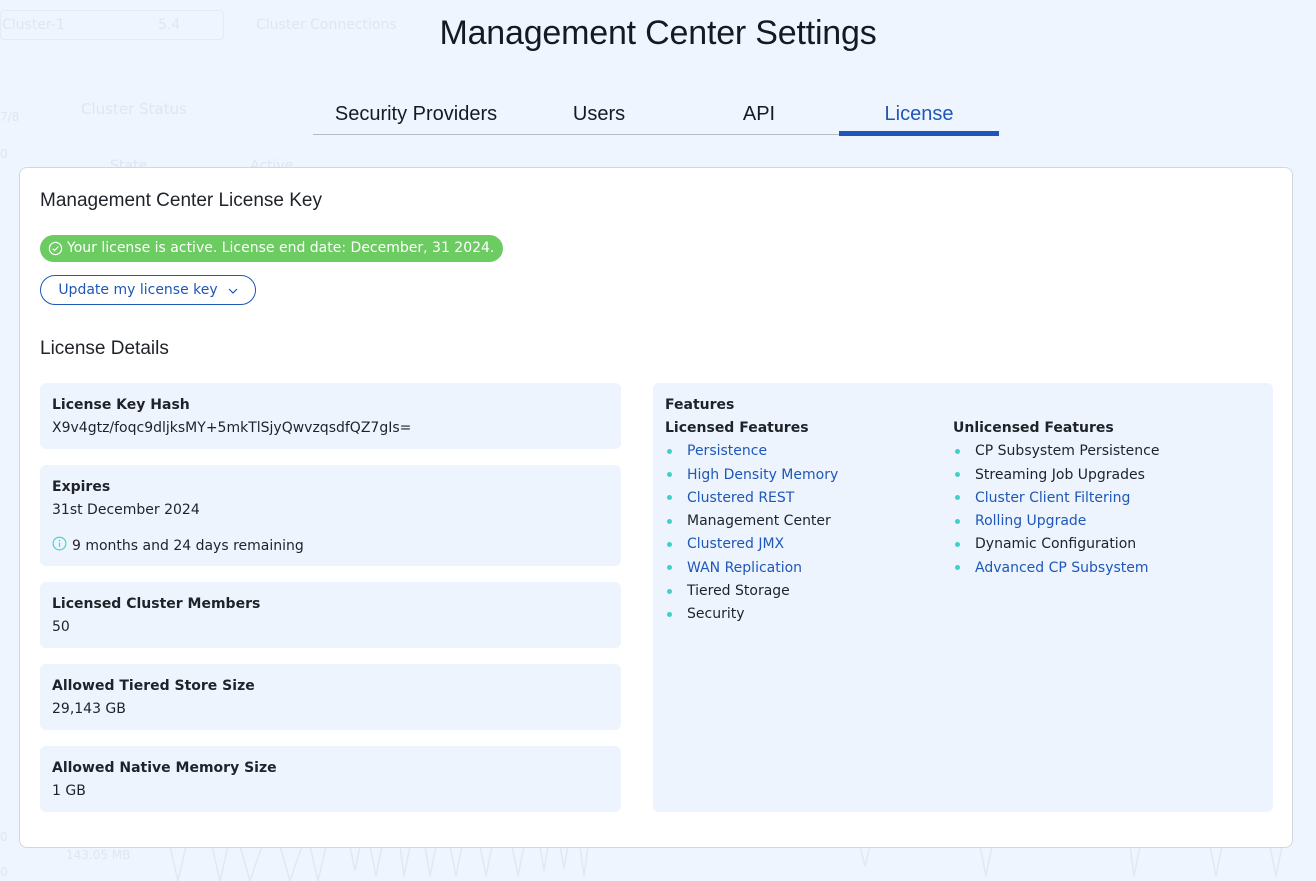 This screenshot has width=1316, height=881. What do you see at coordinates (809, 614) in the screenshot?
I see `feature-item: Security` at bounding box center [809, 614].